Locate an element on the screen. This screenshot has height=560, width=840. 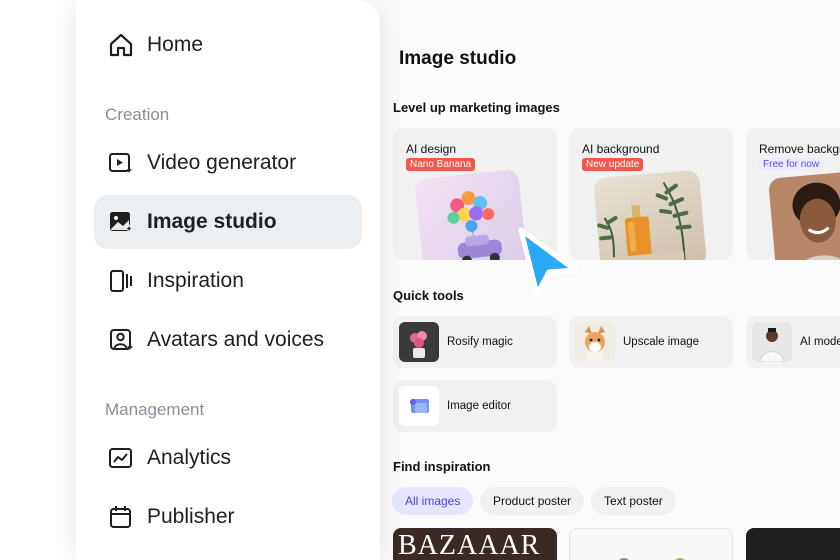
feature-card-title: Remove backgr is located at coordinates (799, 149).